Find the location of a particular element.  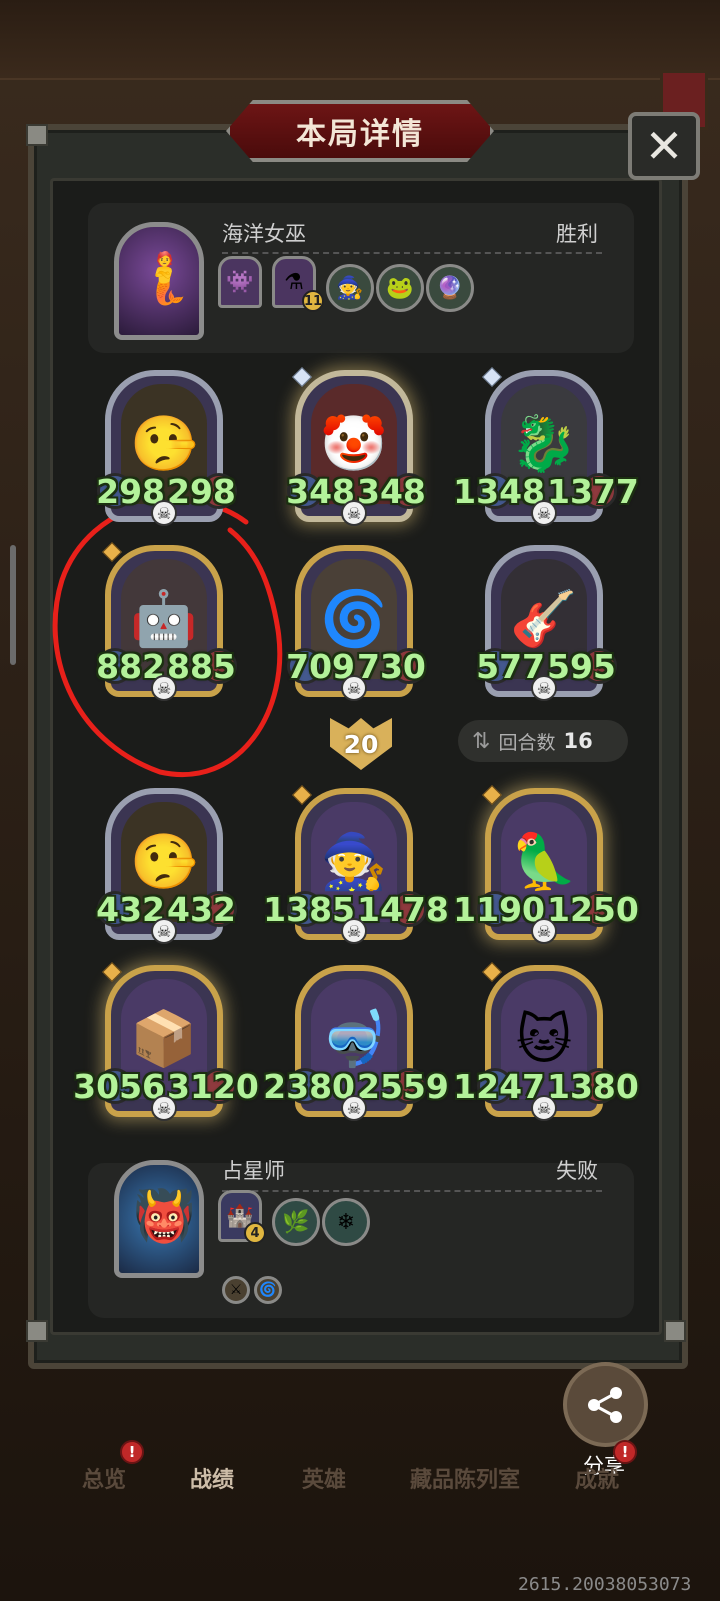

loser-diving-helmet-puppet-attack: 2380 is located at coordinates (309, 1086).